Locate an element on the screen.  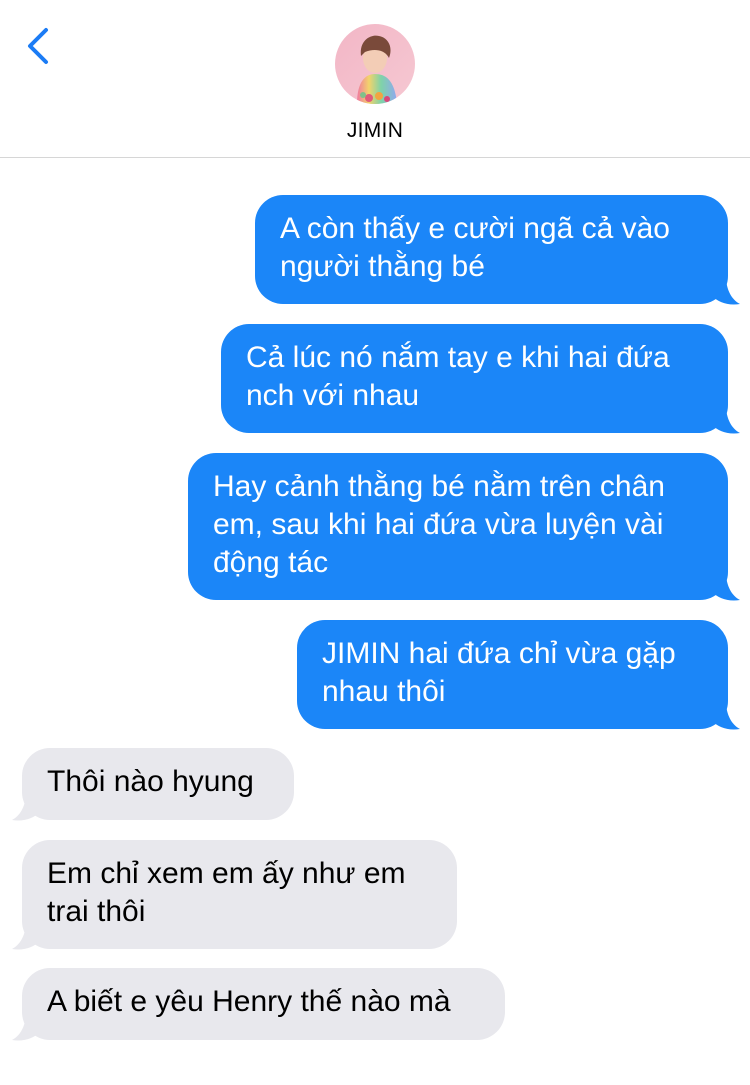
received-message: Em chỉ xem em ấy như em trai thôi is located at coordinates (239, 894).